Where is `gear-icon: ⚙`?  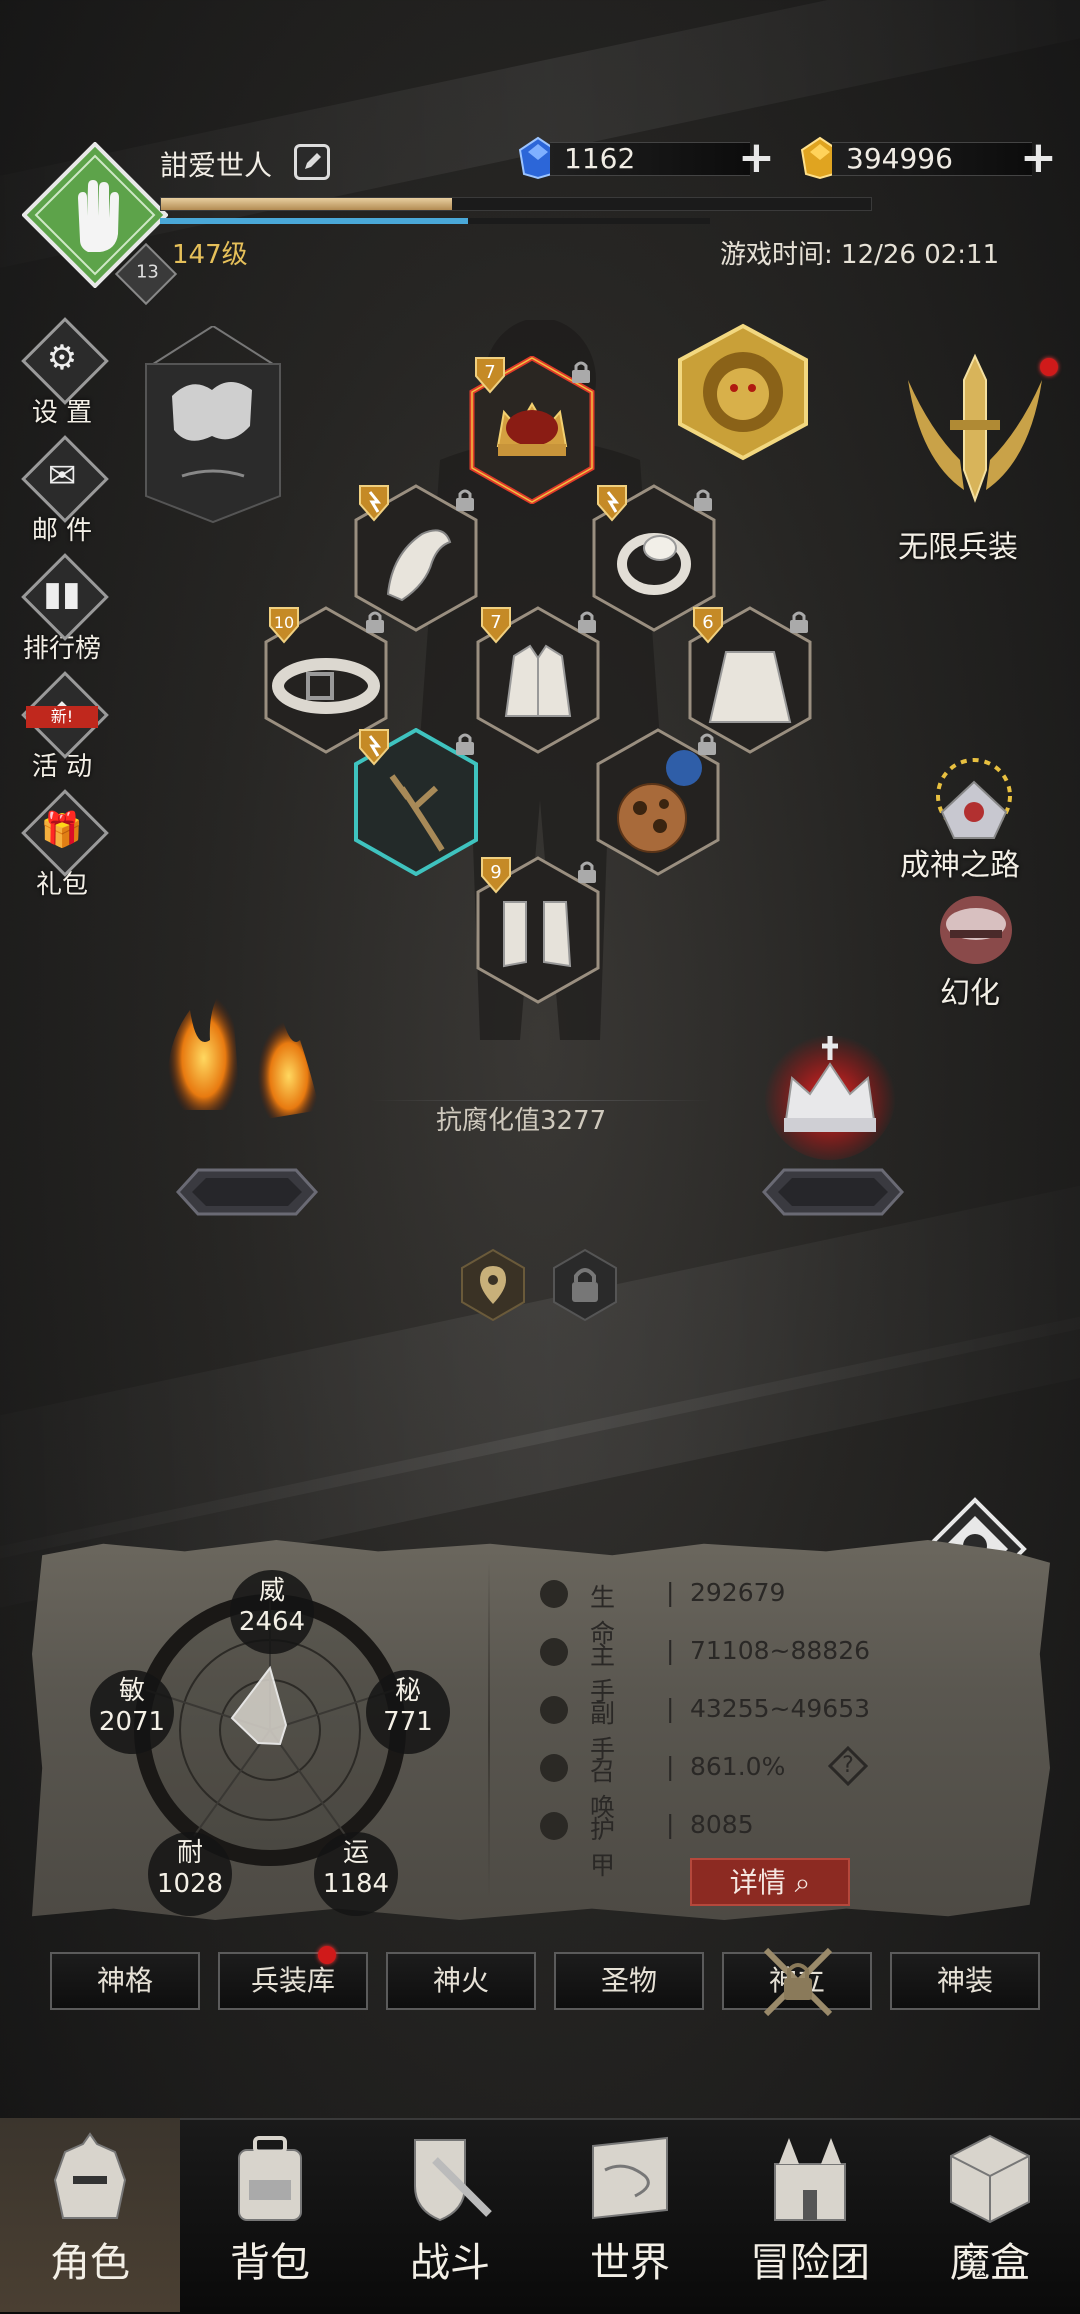 gear-icon: ⚙ is located at coordinates (62, 358).